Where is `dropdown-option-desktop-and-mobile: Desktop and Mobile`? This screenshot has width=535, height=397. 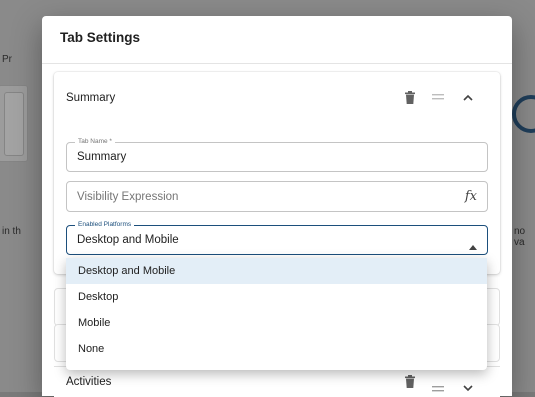
dropdown-option-desktop-and-mobile: Desktop and Mobile is located at coordinates (276, 271).